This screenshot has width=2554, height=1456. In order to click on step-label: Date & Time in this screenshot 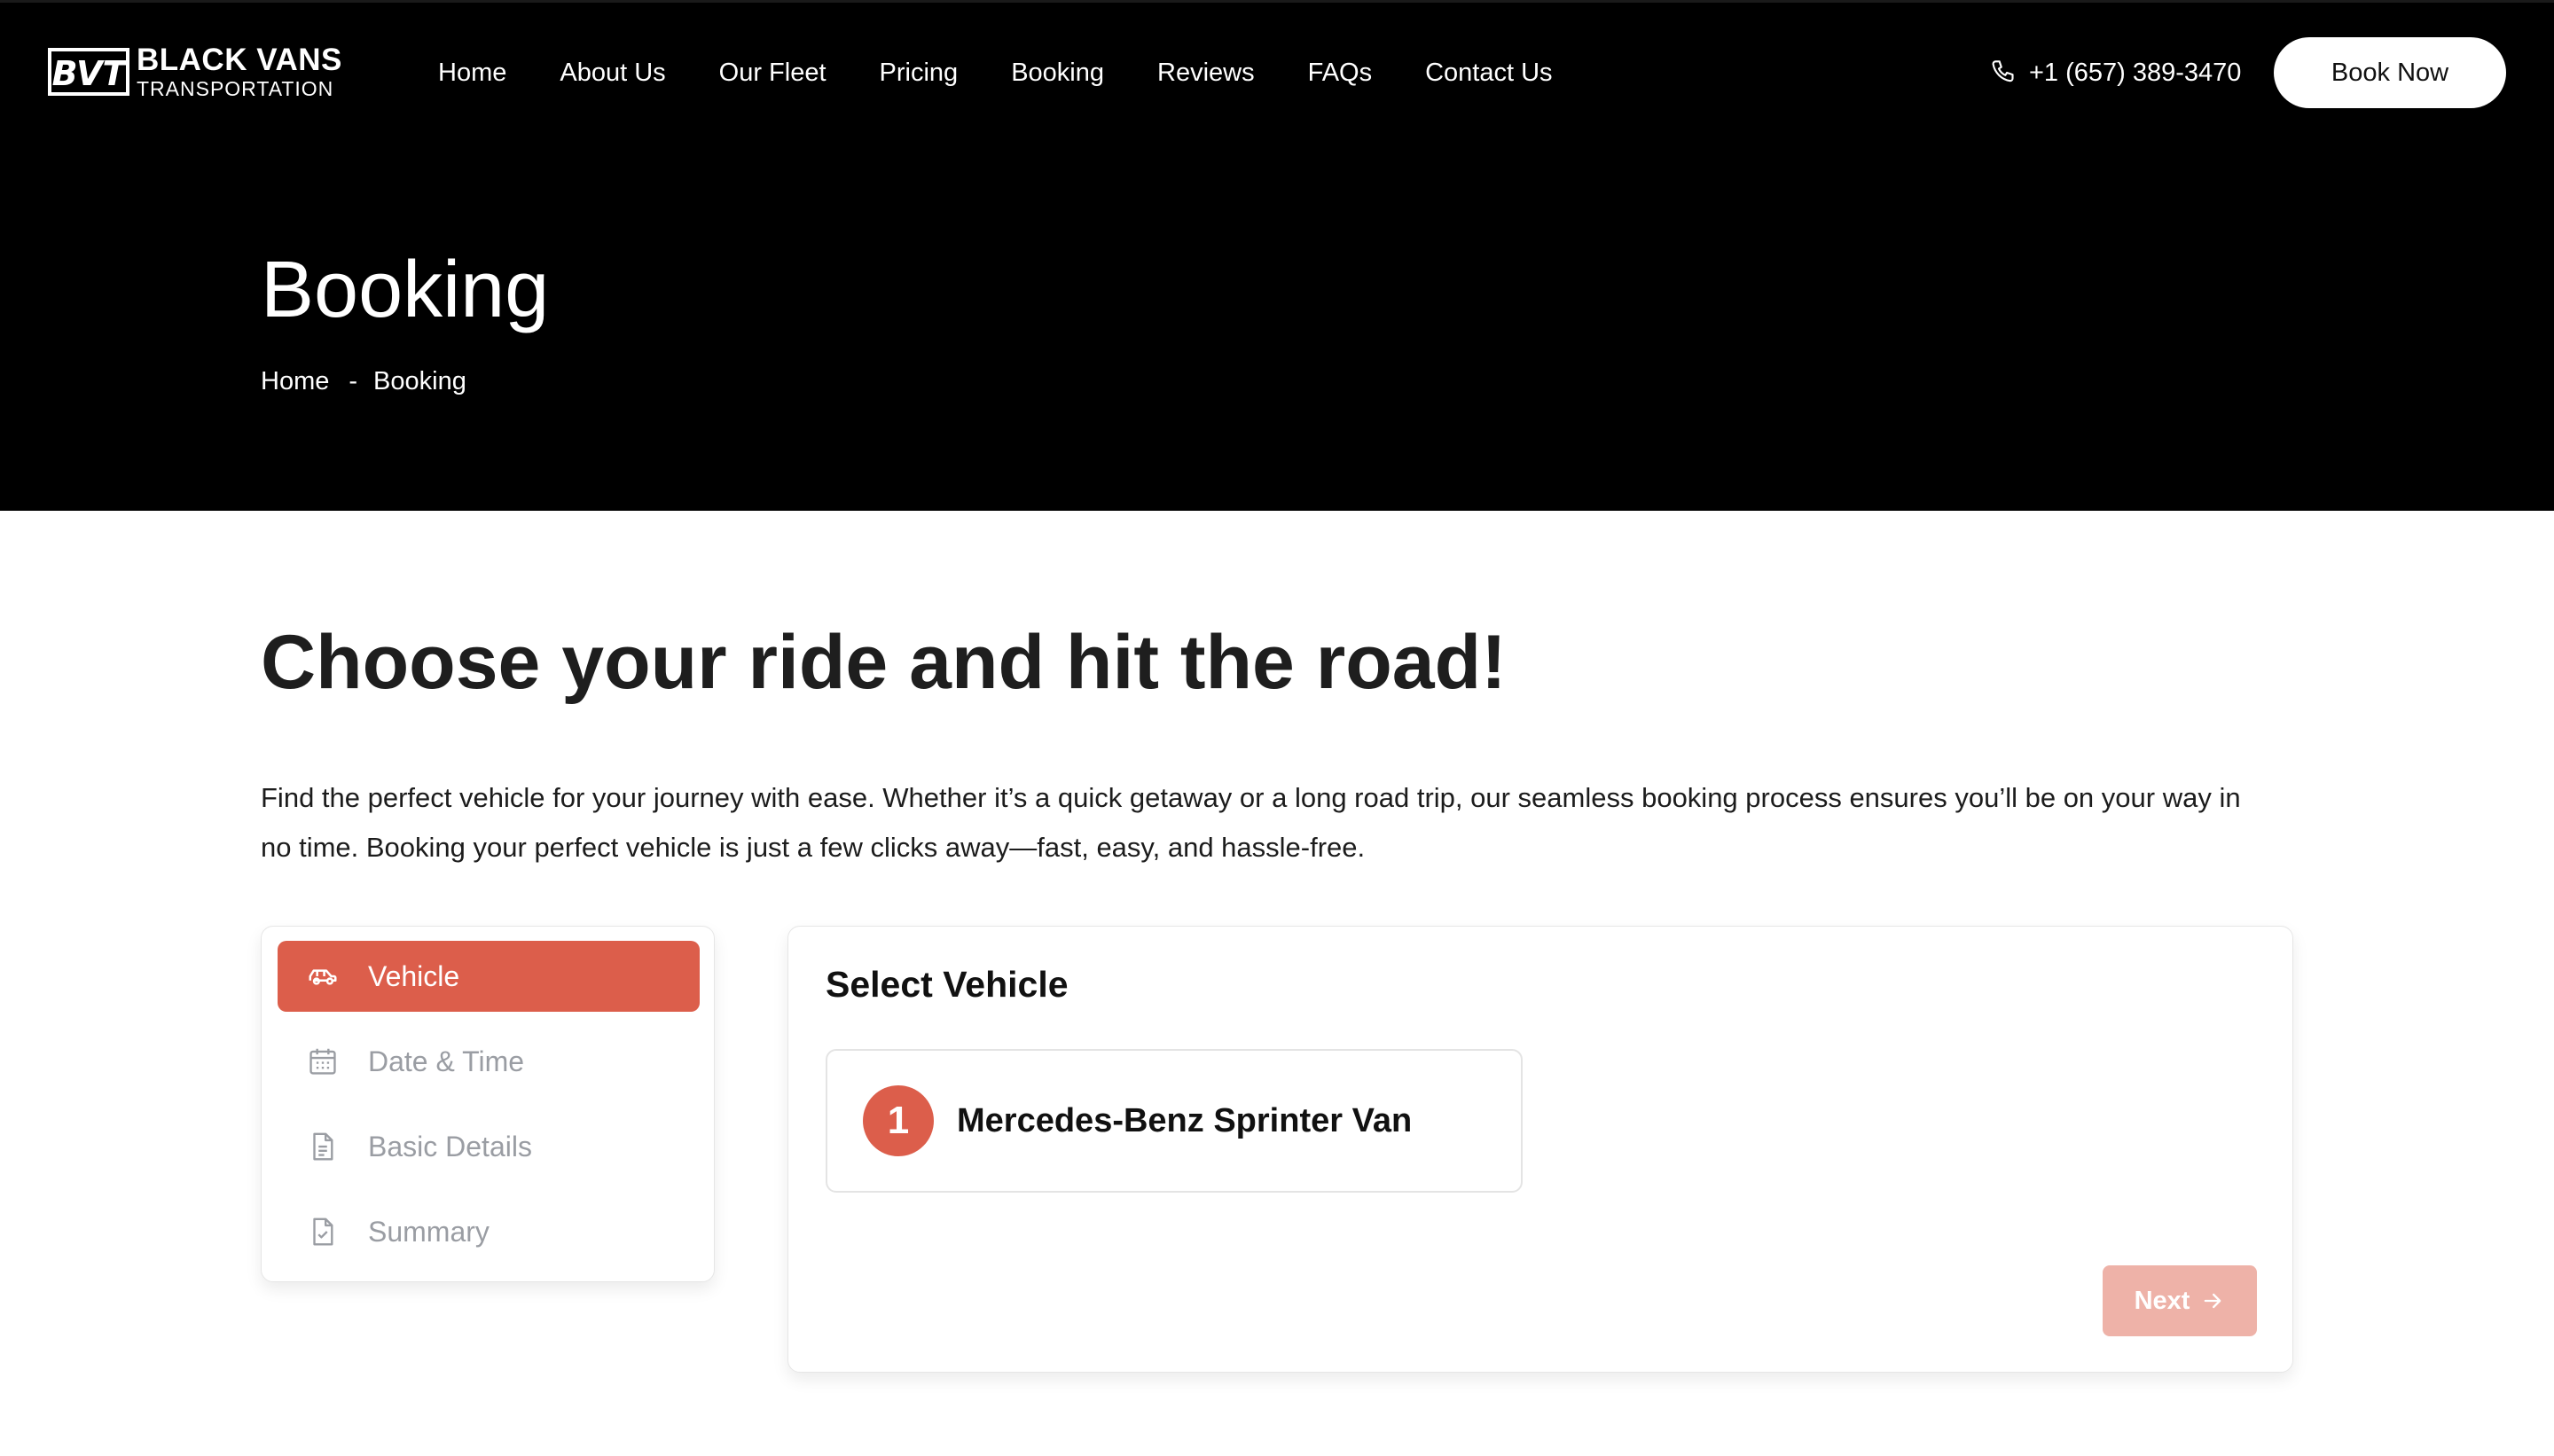, I will do `click(446, 1061)`.